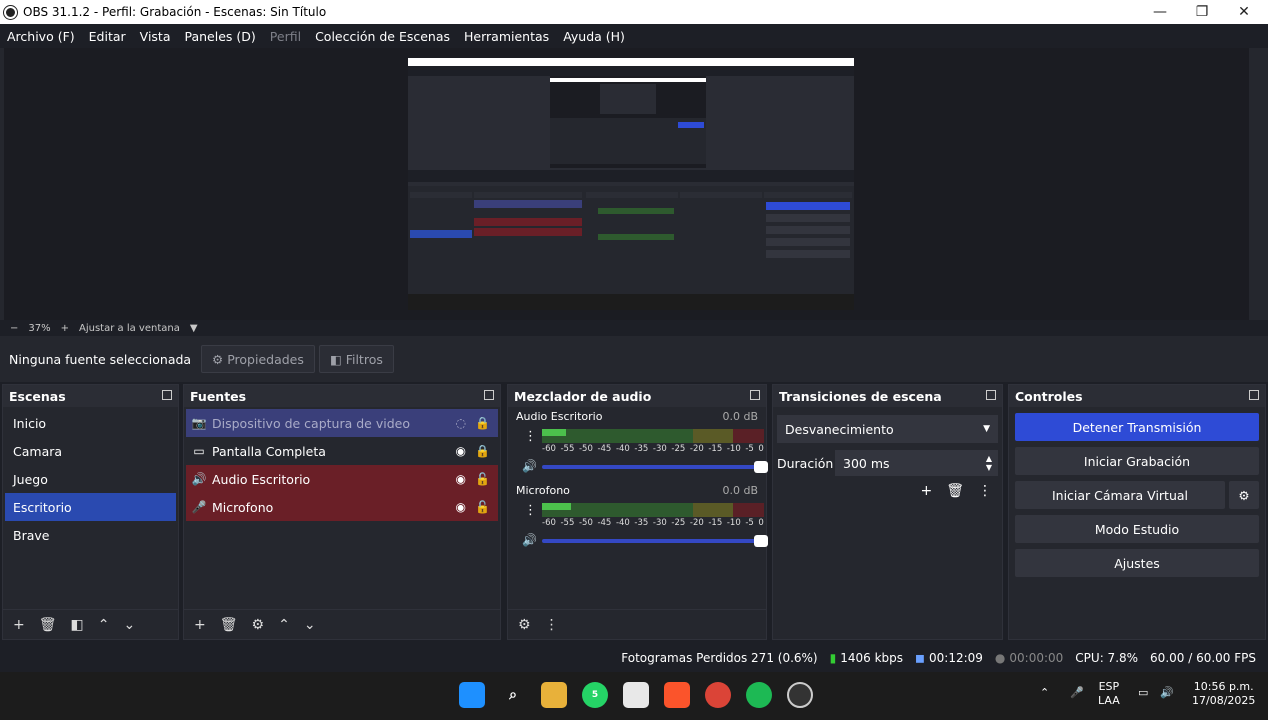 Image resolution: width=1268 pixels, height=720 pixels. I want to click on dropped-frames: Fotogramas Perdidos 271 (0.6%), so click(719, 658).